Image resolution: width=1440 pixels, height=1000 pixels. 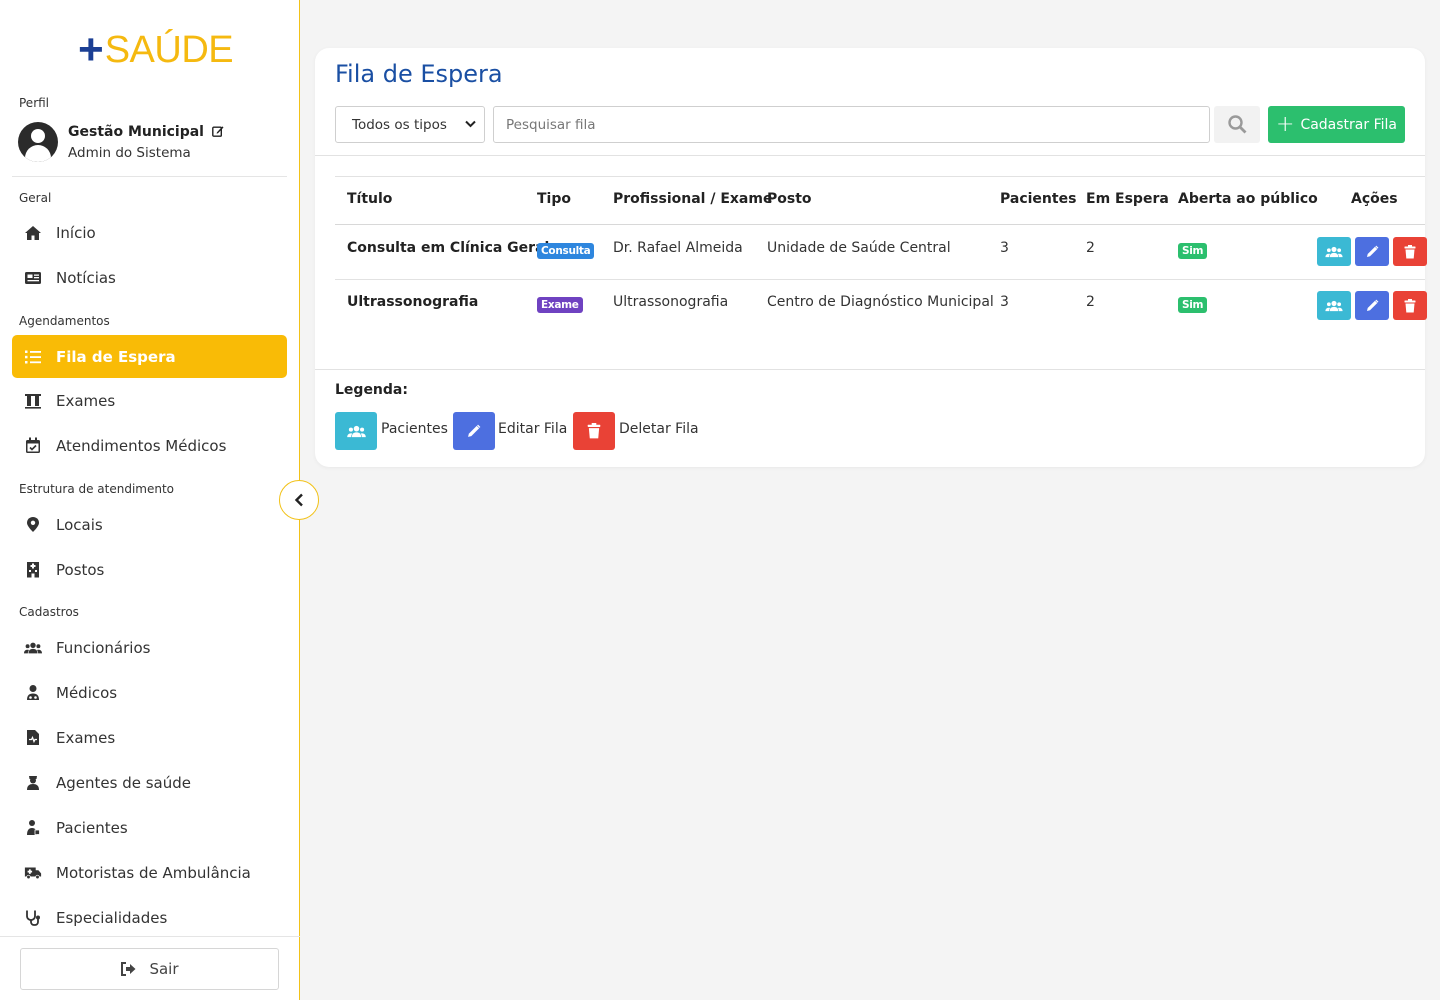 I want to click on sidebar-item-label: Locais, so click(x=79, y=524).